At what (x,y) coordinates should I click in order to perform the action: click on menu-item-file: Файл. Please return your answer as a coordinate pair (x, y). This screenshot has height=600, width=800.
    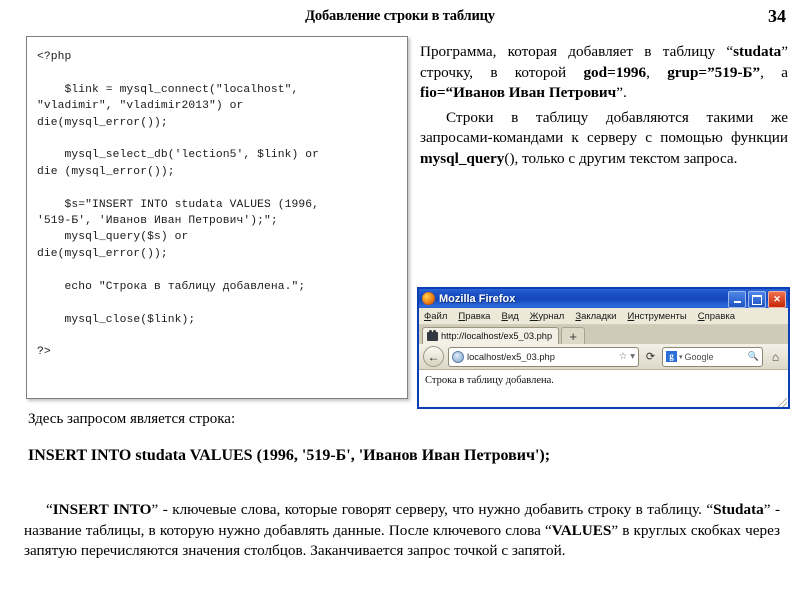
    Looking at the image, I should click on (435, 316).